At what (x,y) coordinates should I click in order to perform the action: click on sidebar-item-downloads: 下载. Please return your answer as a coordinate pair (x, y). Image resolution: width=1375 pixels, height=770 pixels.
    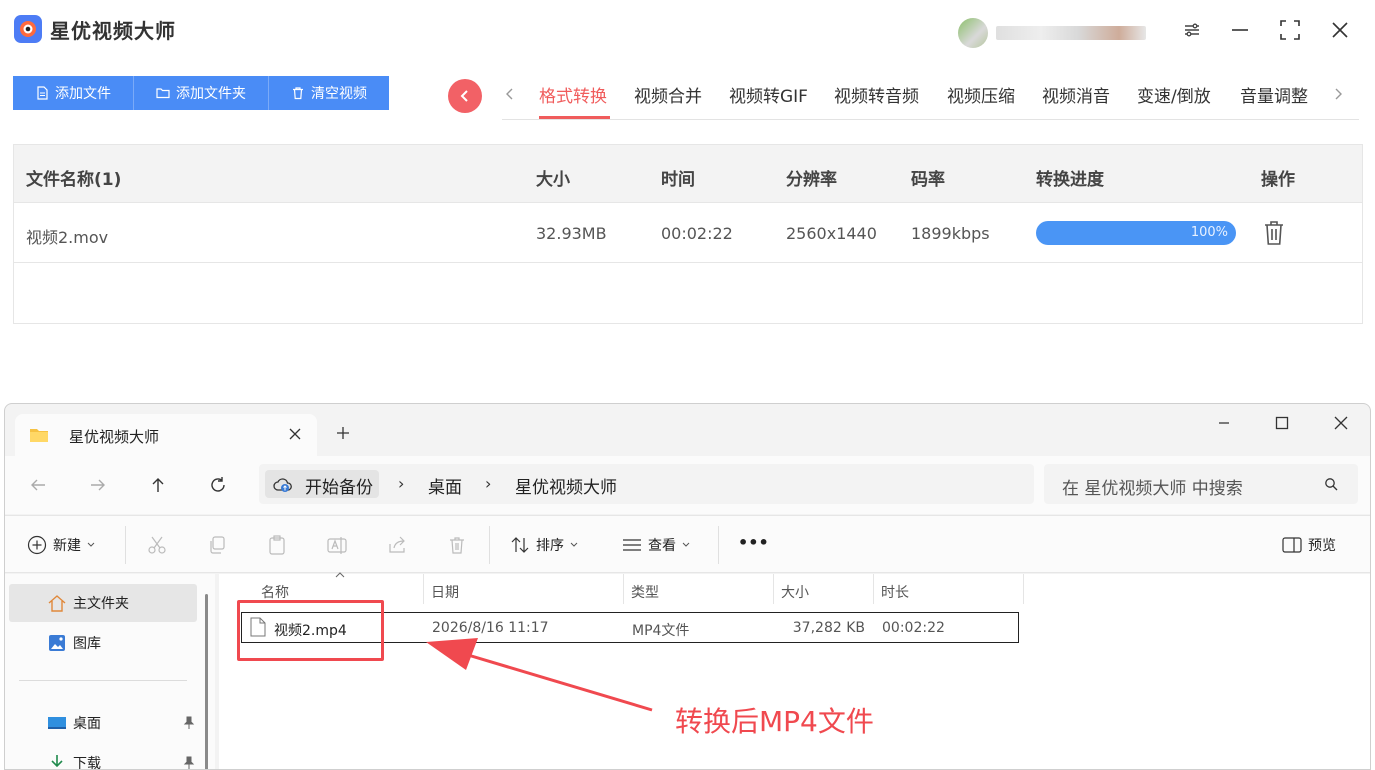
    Looking at the image, I should click on (103, 756).